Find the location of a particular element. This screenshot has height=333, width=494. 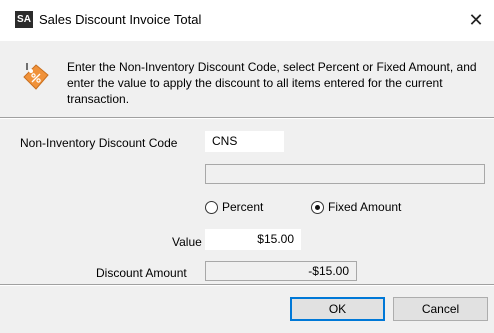

value-input: $15.00 is located at coordinates (253, 239).